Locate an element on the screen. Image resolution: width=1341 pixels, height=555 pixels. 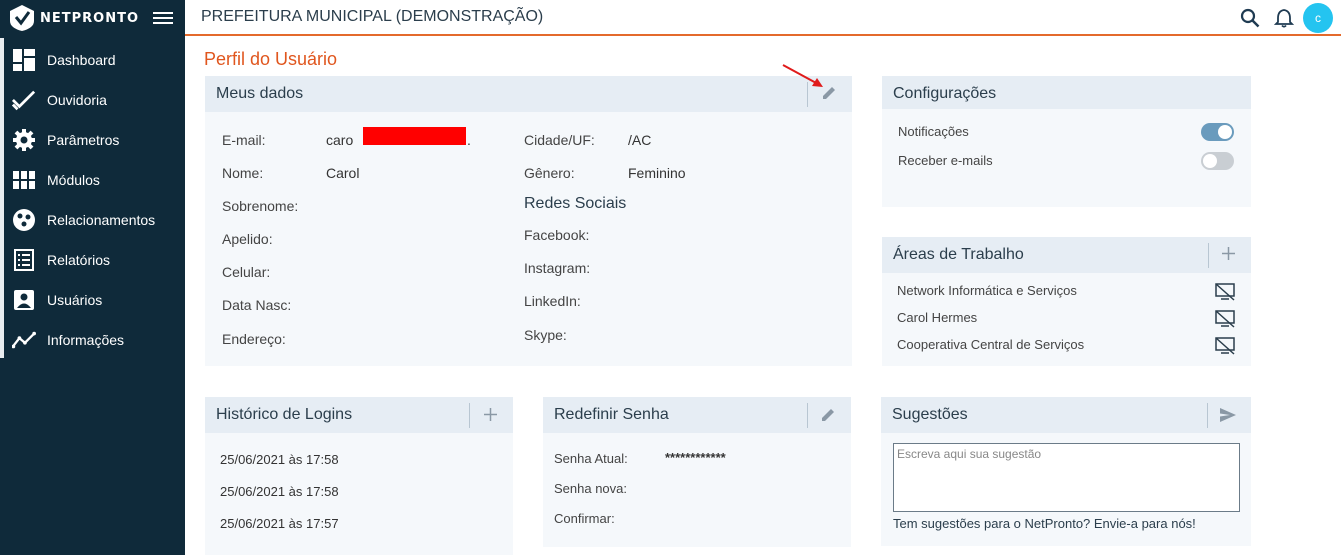
card-header: Configurações is located at coordinates (1066, 92).